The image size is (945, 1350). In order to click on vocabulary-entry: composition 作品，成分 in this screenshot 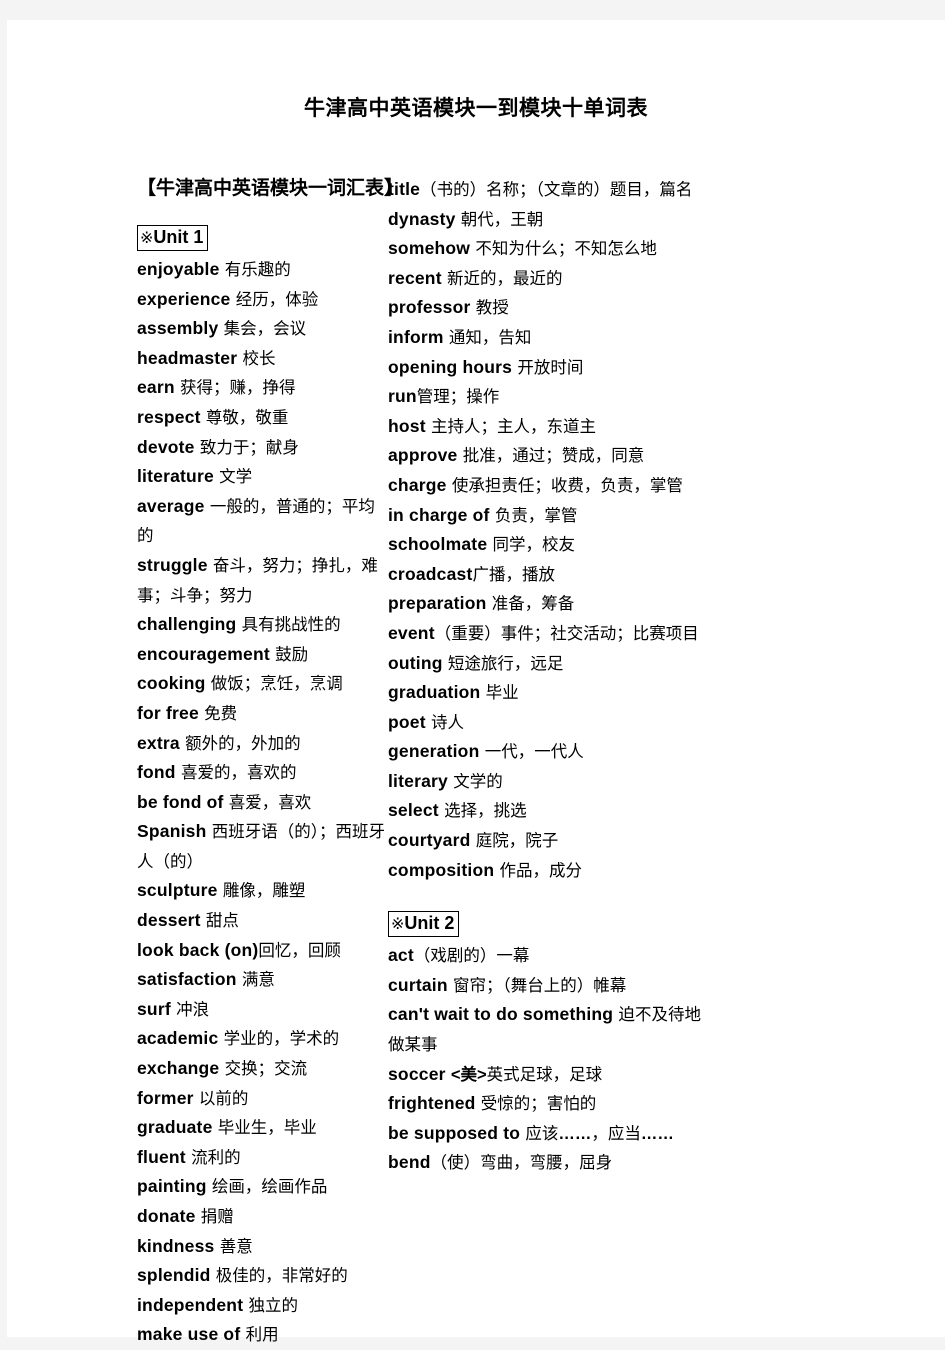, I will do `click(550, 871)`.